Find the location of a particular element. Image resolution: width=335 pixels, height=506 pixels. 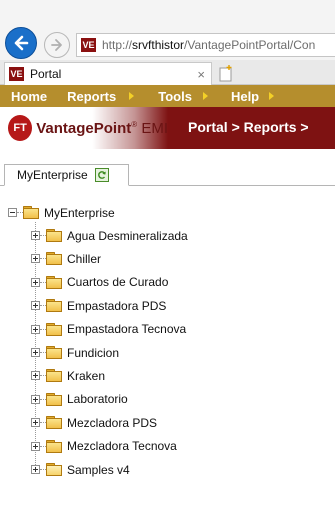

tree-node-label: Empastadora PDS is located at coordinates (117, 305).